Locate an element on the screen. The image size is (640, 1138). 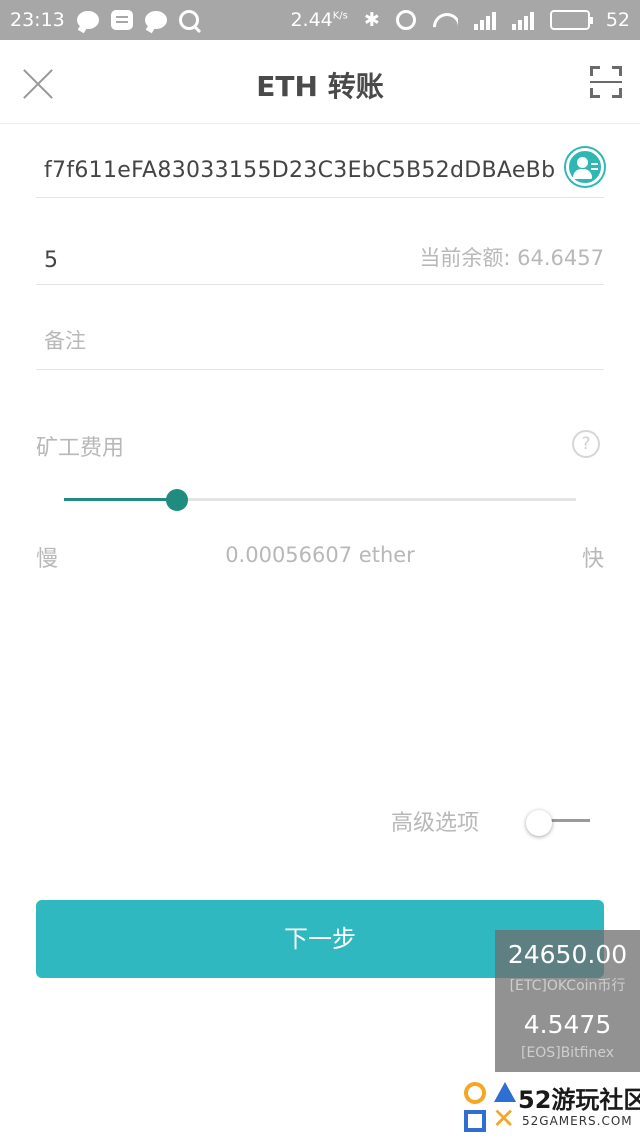
message-notification-icon is located at coordinates (121, 20).